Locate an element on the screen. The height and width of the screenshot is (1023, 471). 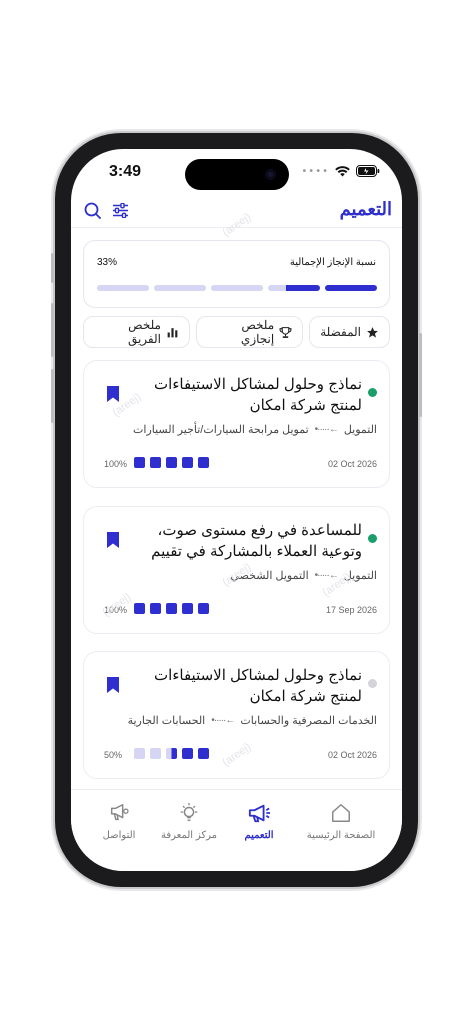
filter-button is located at coordinates (120, 210).